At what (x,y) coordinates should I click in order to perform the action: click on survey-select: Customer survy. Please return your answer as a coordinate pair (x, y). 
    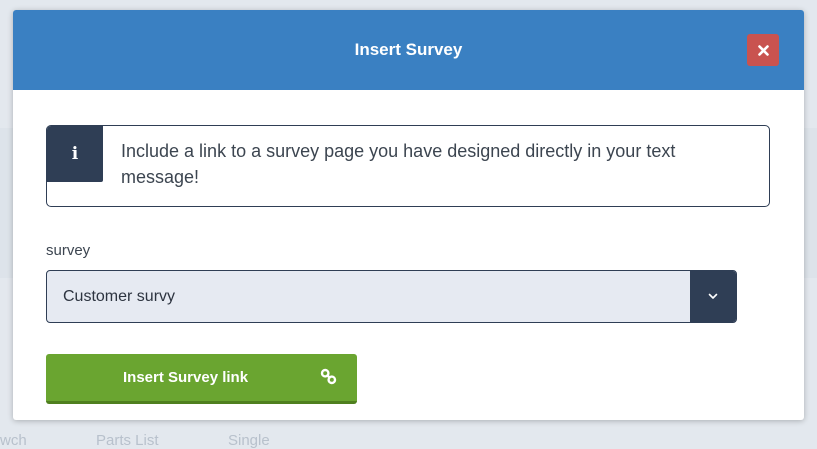
    Looking at the image, I should click on (391, 296).